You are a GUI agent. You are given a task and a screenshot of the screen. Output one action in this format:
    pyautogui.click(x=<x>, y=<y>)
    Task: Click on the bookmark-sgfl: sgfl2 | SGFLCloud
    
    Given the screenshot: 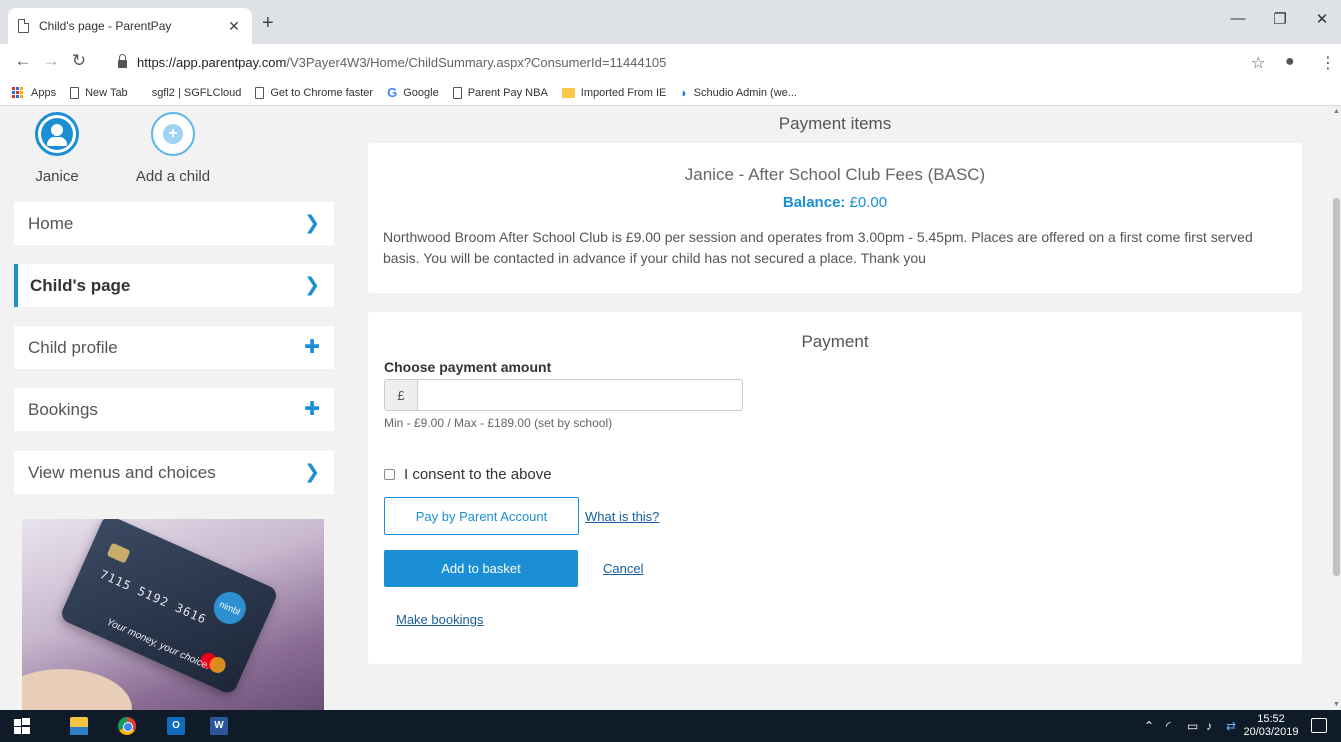 What is the action you would take?
    pyautogui.click(x=197, y=93)
    